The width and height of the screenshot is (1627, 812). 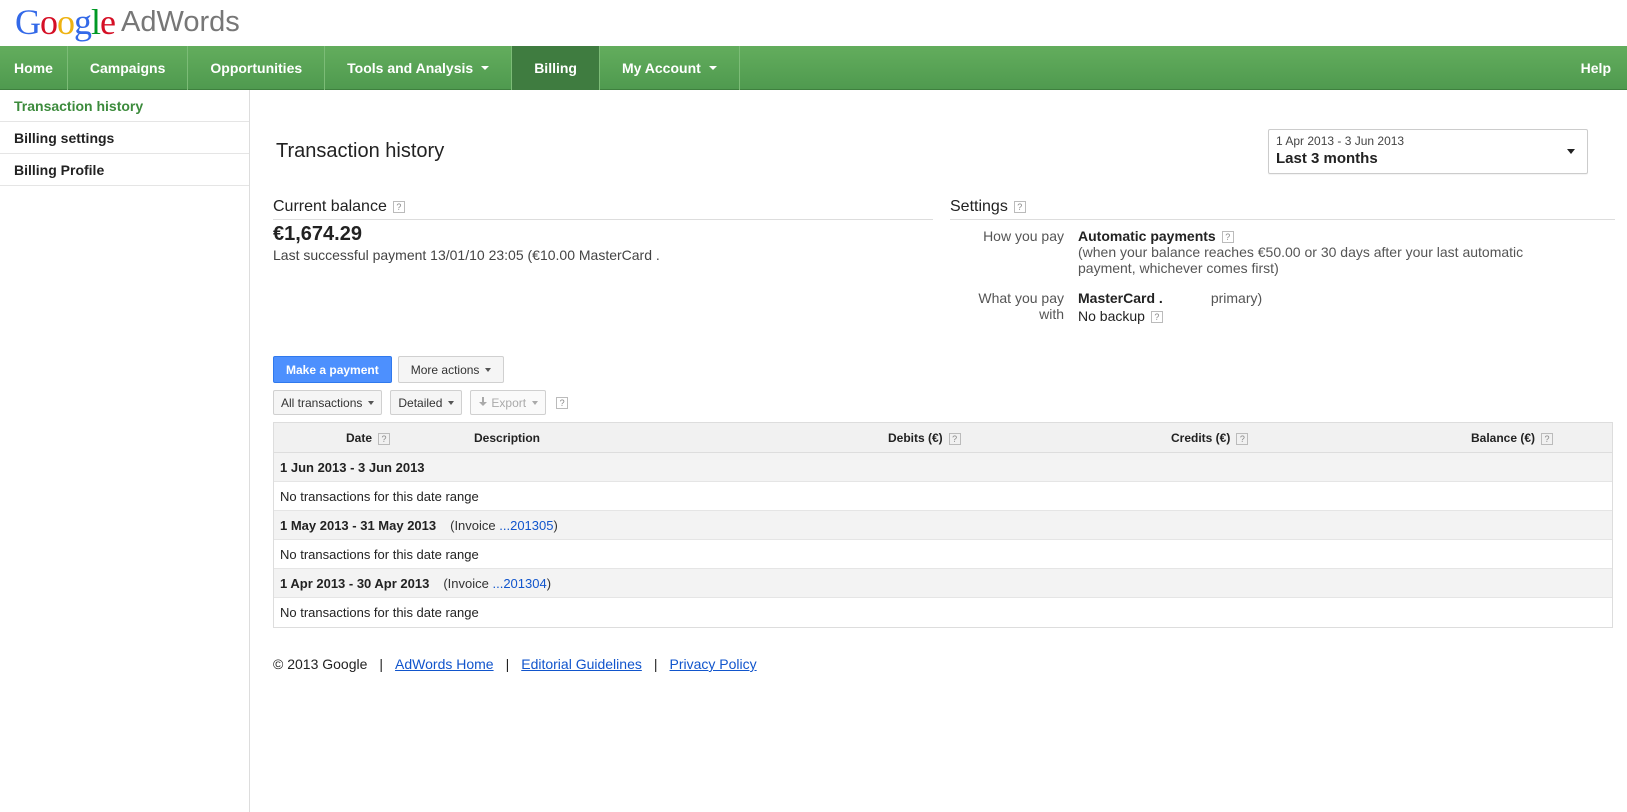 I want to click on tab-campaigns: Campaigns, so click(x=128, y=68).